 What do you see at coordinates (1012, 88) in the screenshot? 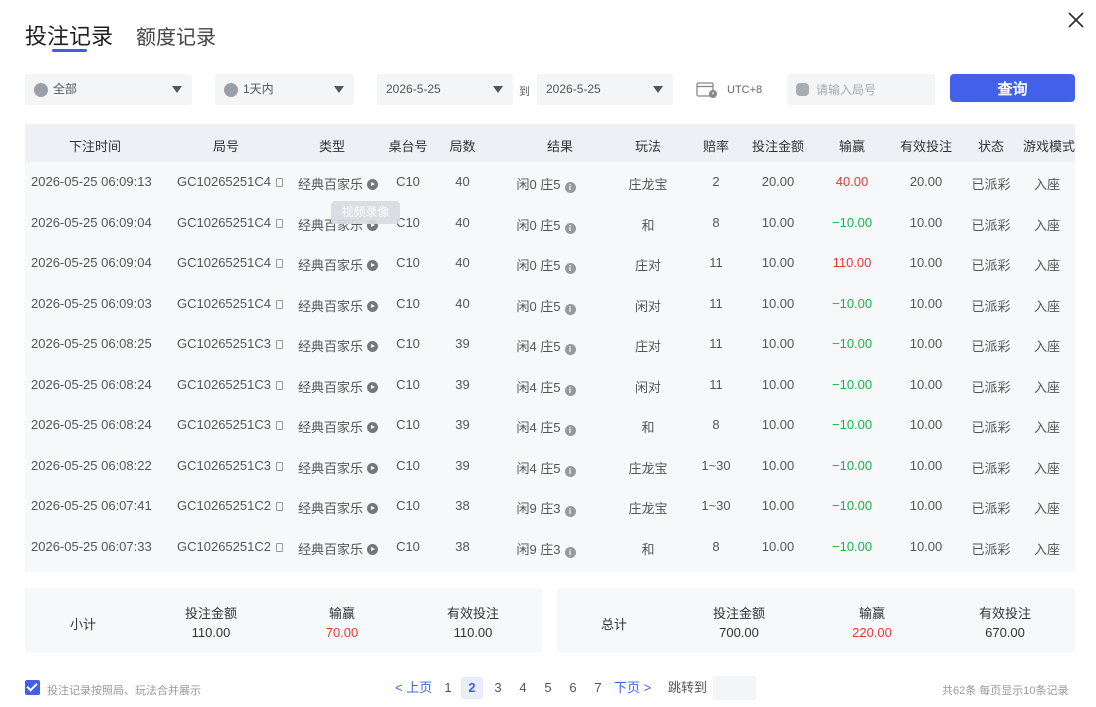
I see `query-button: 查询` at bounding box center [1012, 88].